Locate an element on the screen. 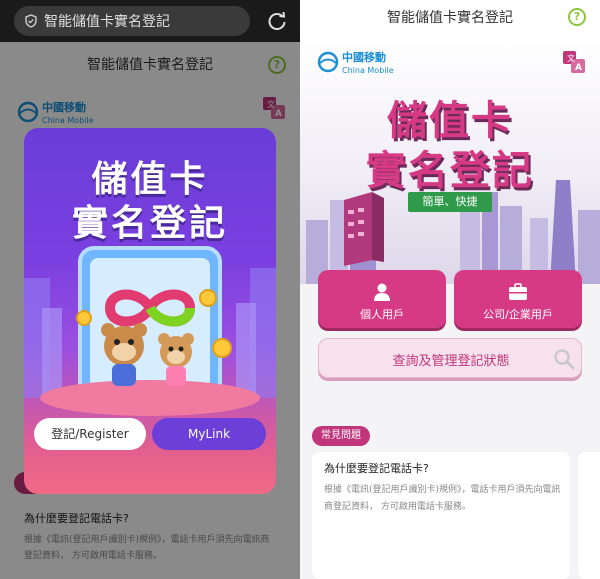 The image size is (600, 579). brand-name-en: China Mobile is located at coordinates (368, 70).